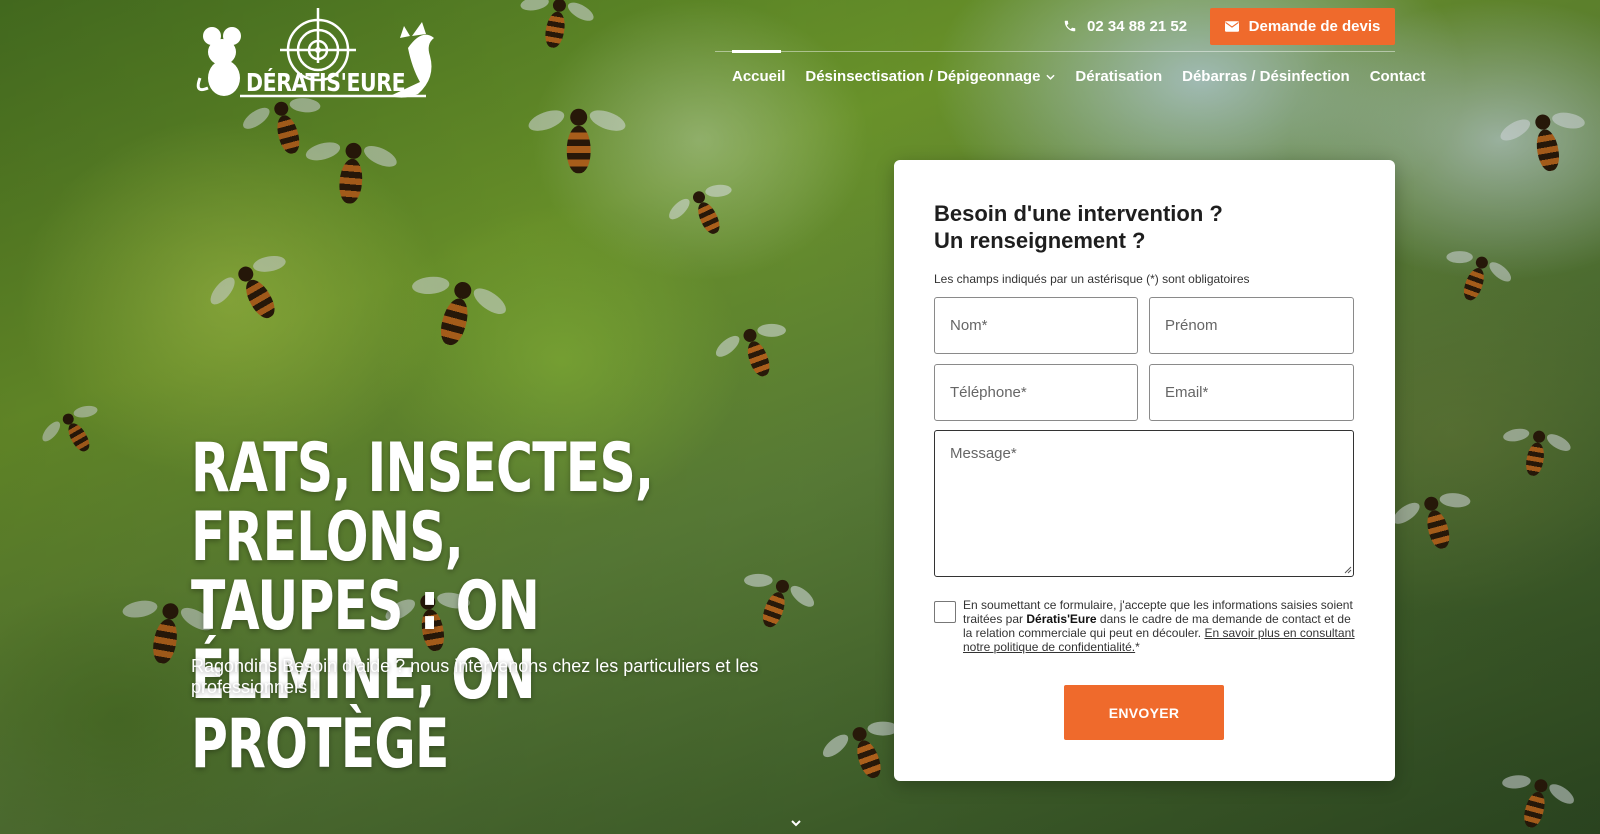 This screenshot has height=834, width=1600. What do you see at coordinates (1231, 26) in the screenshot?
I see `mail-icon` at bounding box center [1231, 26].